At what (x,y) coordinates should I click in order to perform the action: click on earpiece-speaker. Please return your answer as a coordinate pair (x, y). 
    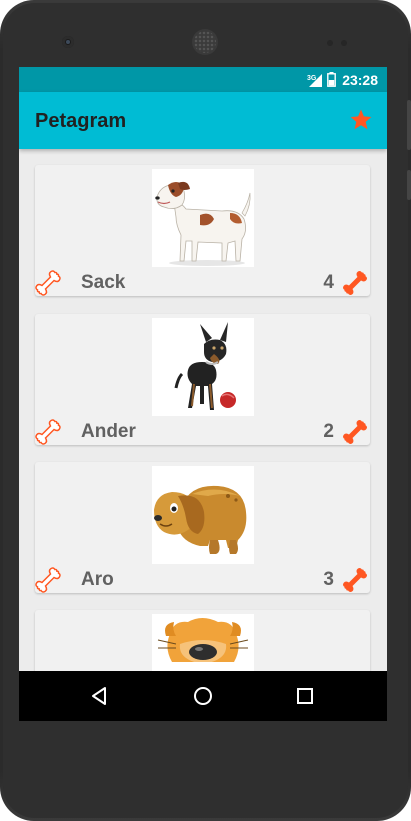
    Looking at the image, I should click on (205, 42).